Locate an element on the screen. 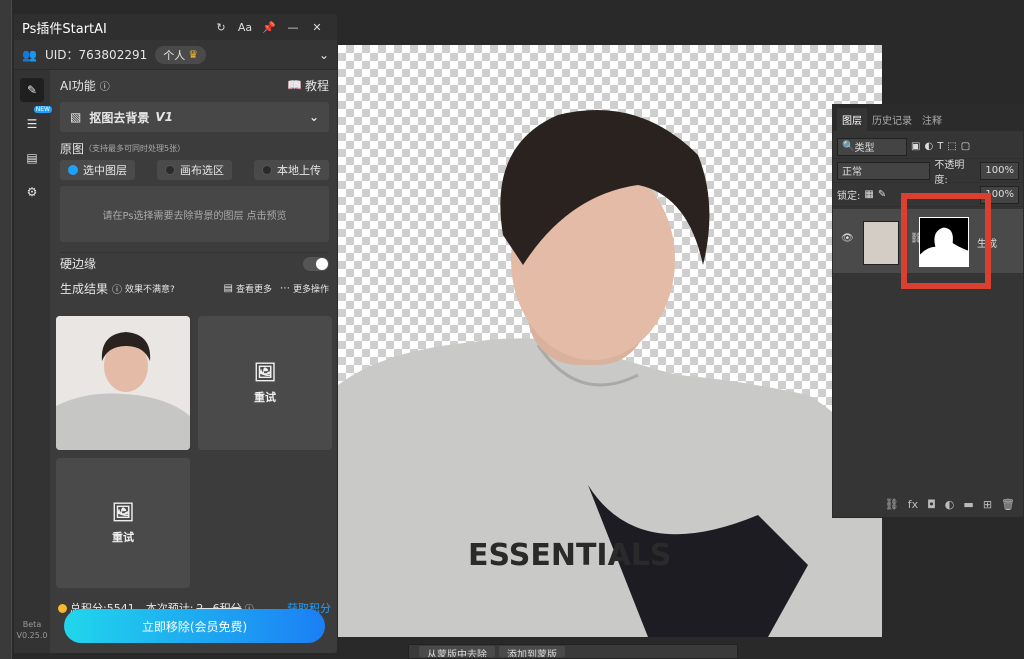 This screenshot has height=659, width=1024. version-label: V0.25.0 is located at coordinates (32, 635).